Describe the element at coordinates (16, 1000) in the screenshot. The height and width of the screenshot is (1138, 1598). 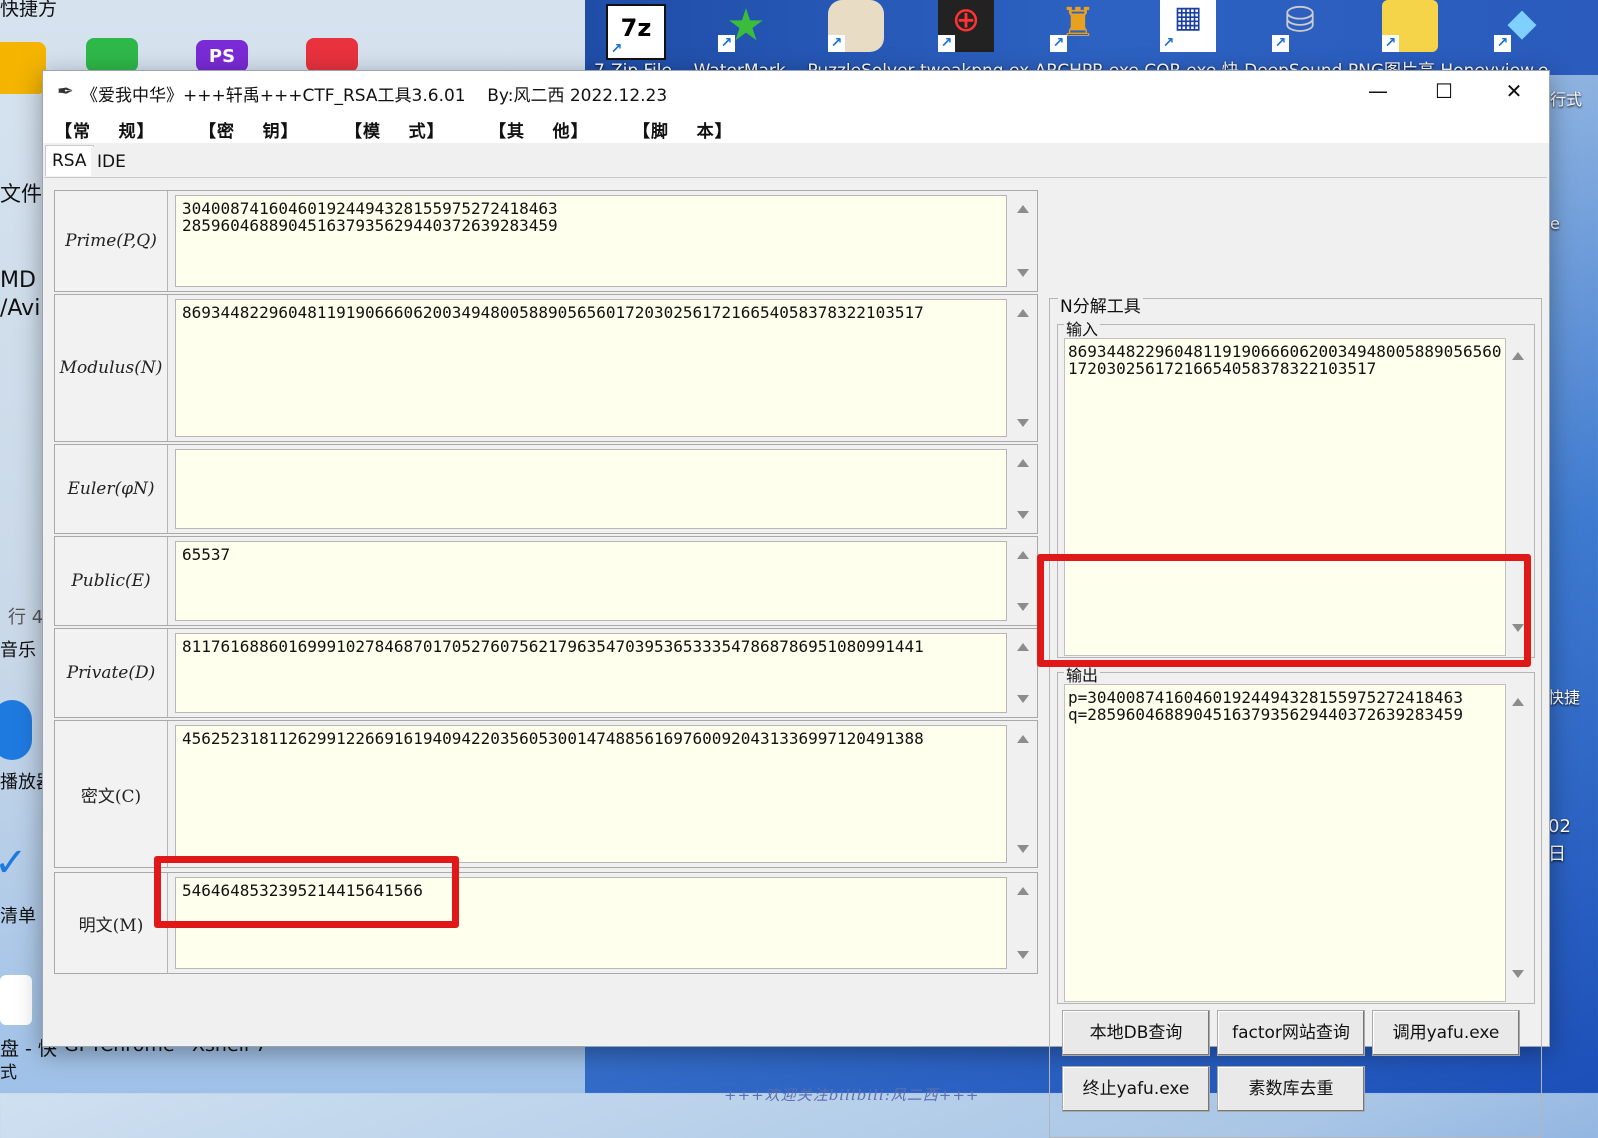
I see `netdisk-icon` at that location.